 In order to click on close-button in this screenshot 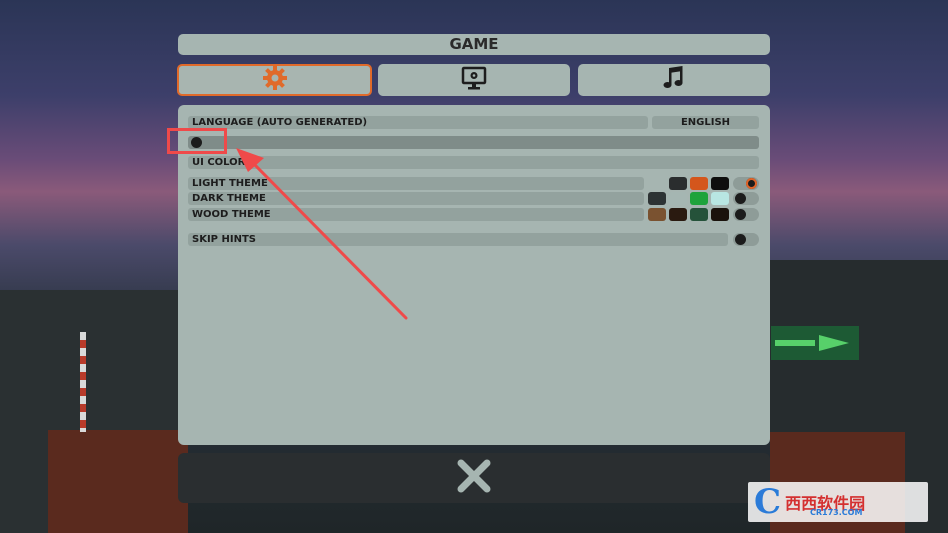, I will do `click(474, 478)`.